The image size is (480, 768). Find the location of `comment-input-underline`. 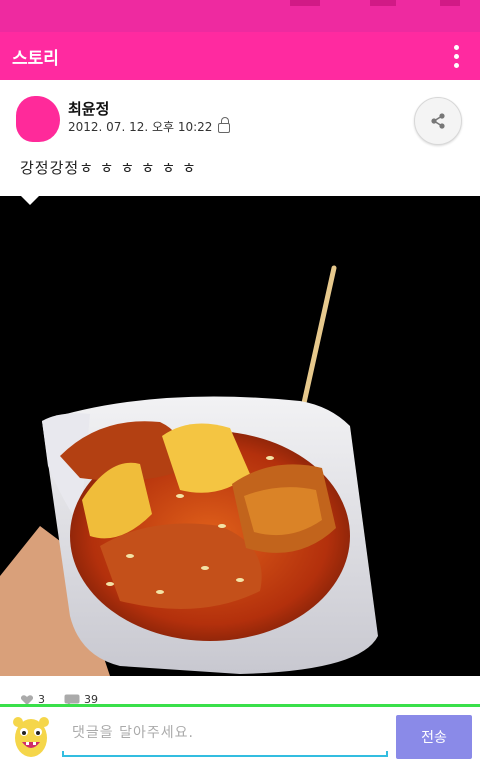

comment-input-underline is located at coordinates (225, 754).